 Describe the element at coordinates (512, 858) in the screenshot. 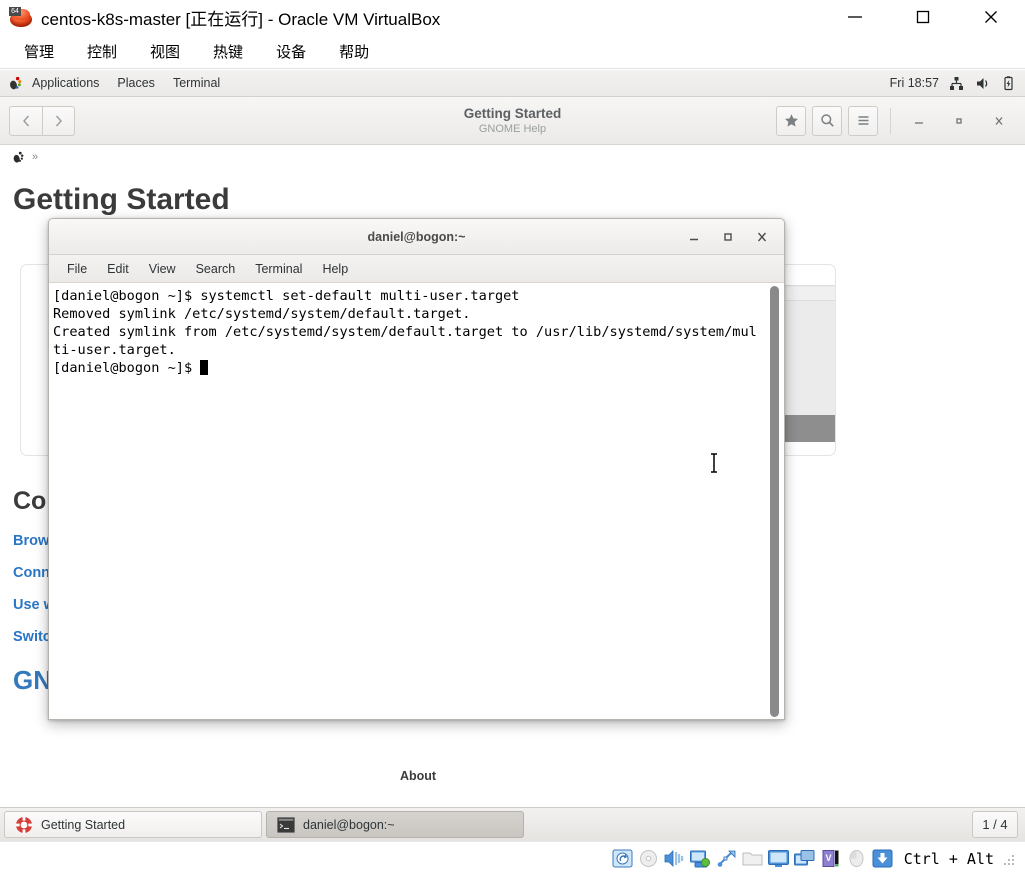

I see `virtualbox-statusbar: V Ctrl + Alt` at that location.